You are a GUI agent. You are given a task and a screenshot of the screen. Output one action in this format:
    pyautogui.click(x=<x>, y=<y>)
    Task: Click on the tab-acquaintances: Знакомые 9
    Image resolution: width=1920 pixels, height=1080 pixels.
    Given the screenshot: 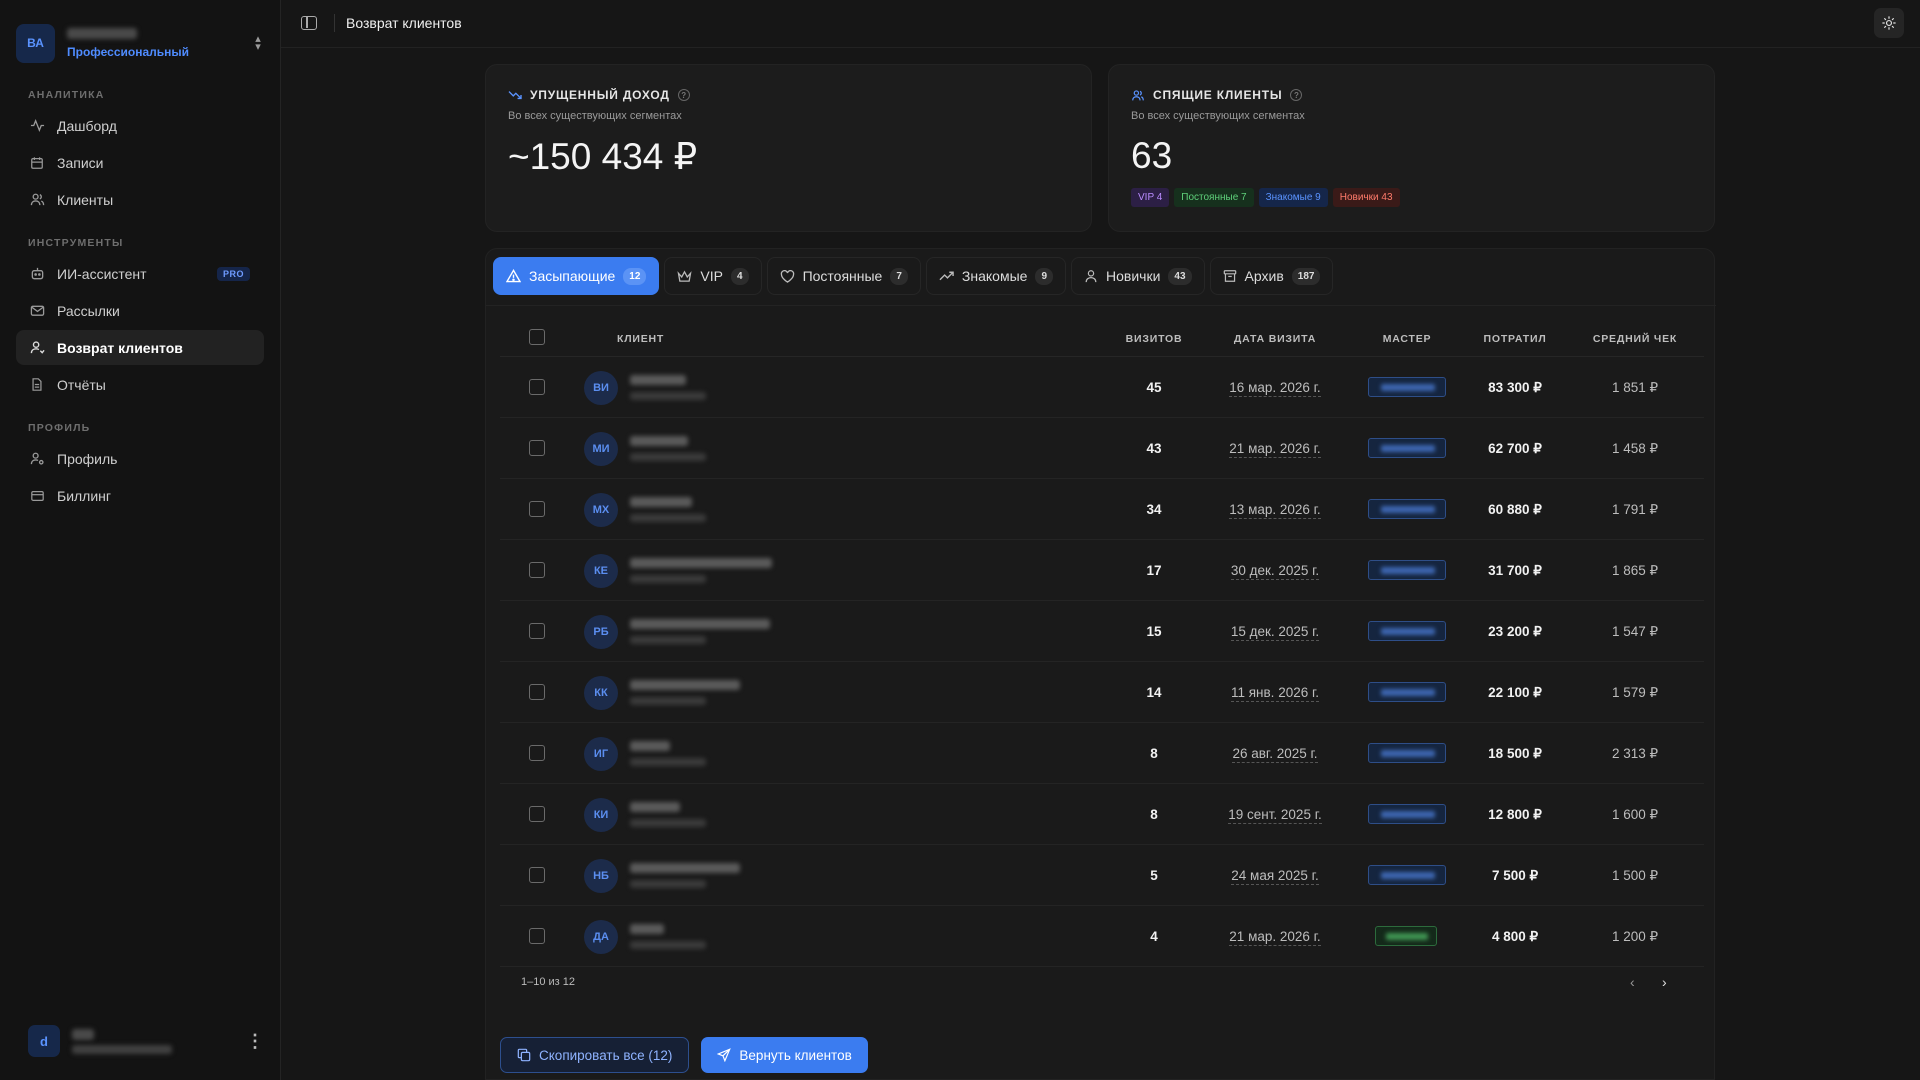 What is the action you would take?
    pyautogui.click(x=995, y=276)
    